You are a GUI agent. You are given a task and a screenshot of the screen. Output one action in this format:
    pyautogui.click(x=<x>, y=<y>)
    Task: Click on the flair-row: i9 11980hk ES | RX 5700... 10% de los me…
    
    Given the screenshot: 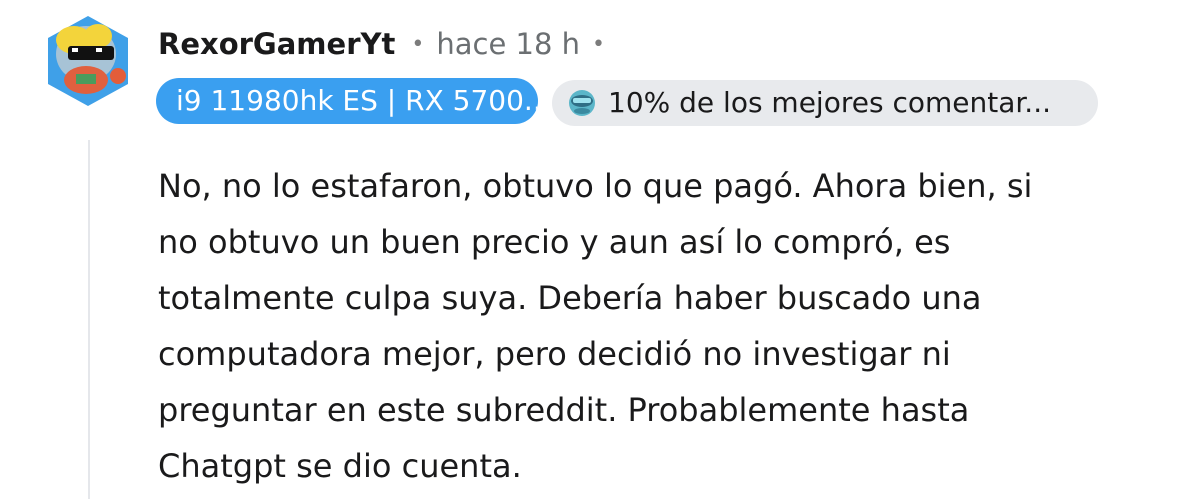 What is the action you would take?
    pyautogui.click(x=627, y=101)
    